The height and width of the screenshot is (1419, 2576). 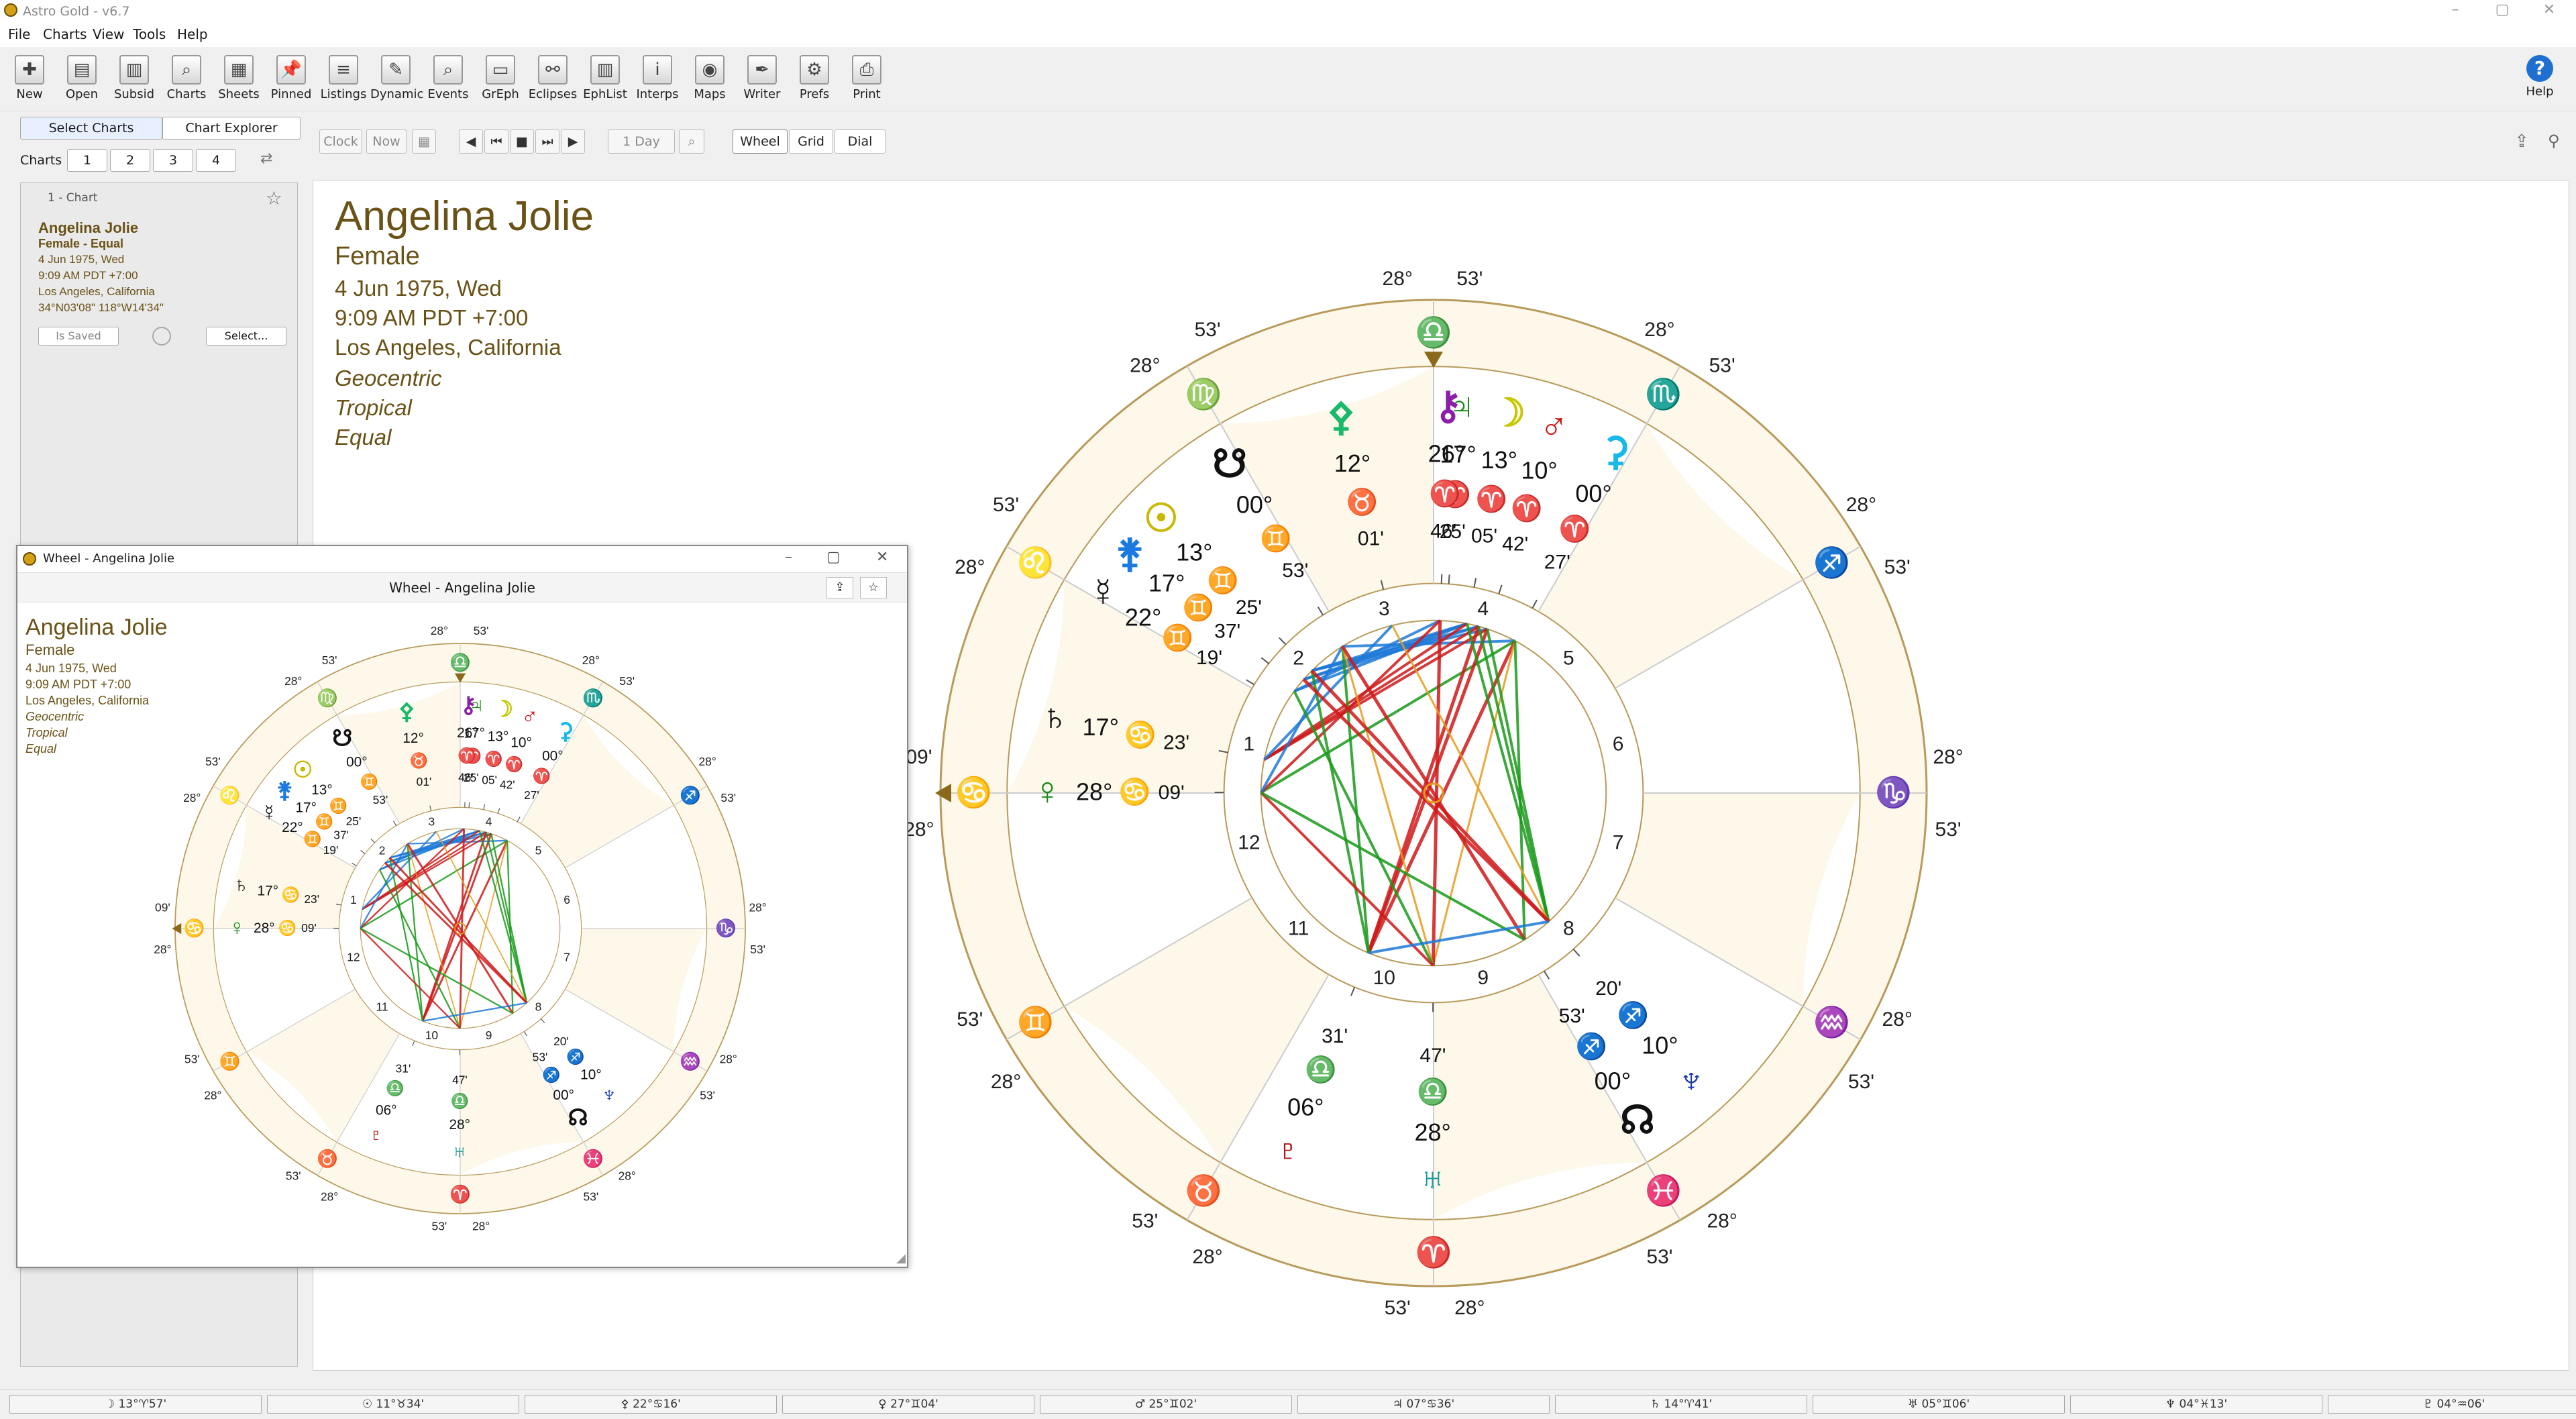 I want to click on view-grid: Grid, so click(x=811, y=141).